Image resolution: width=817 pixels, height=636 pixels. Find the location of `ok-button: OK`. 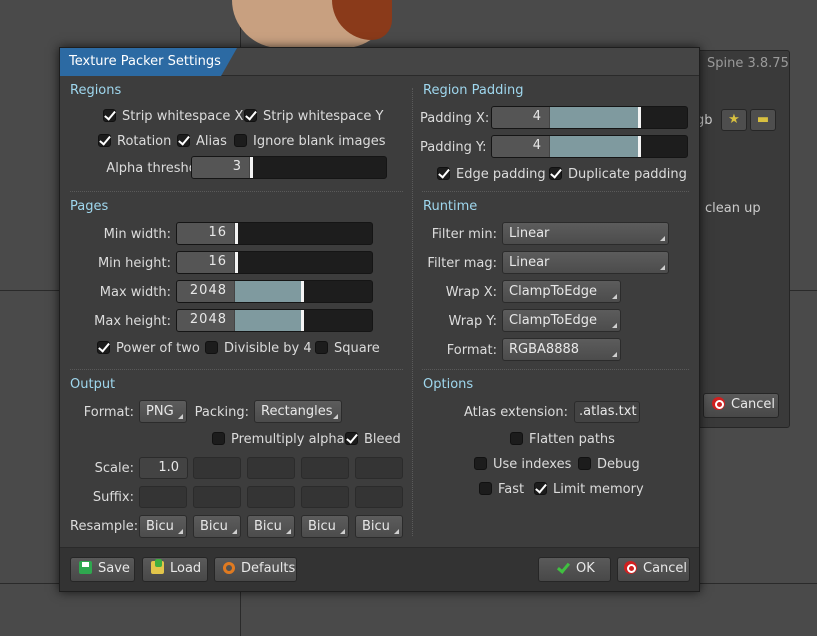

ok-button: OK is located at coordinates (574, 569).